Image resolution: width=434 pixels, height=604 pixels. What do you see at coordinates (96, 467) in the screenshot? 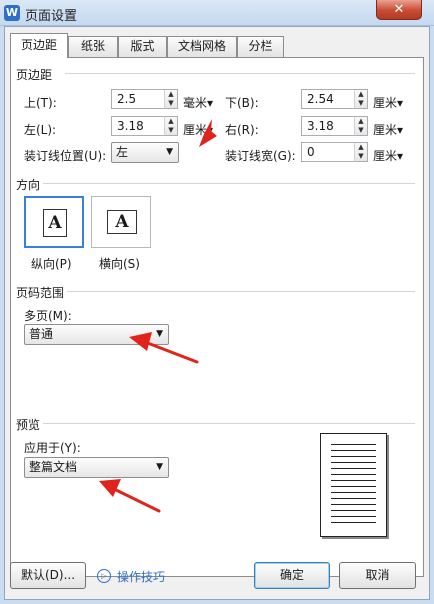
I see `apply-to-select: 整篇文档 ▼` at bounding box center [96, 467].